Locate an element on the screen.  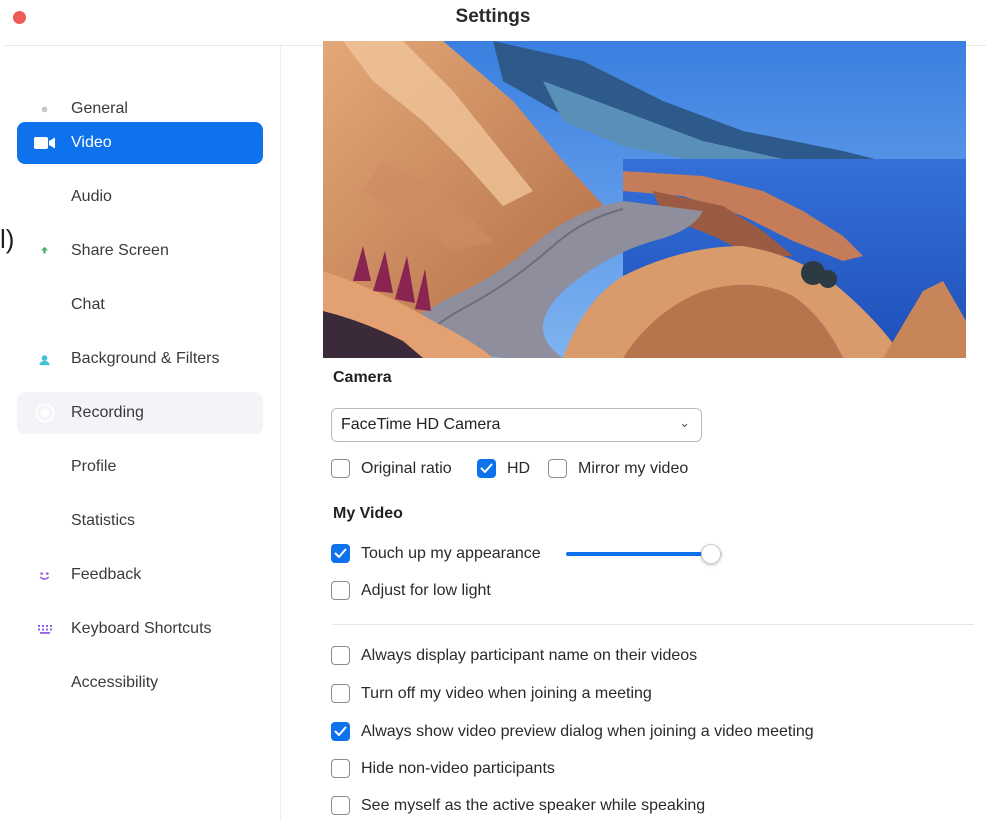
sidebar-item-background-filters: Background & Filters is located at coordinates (140, 359).